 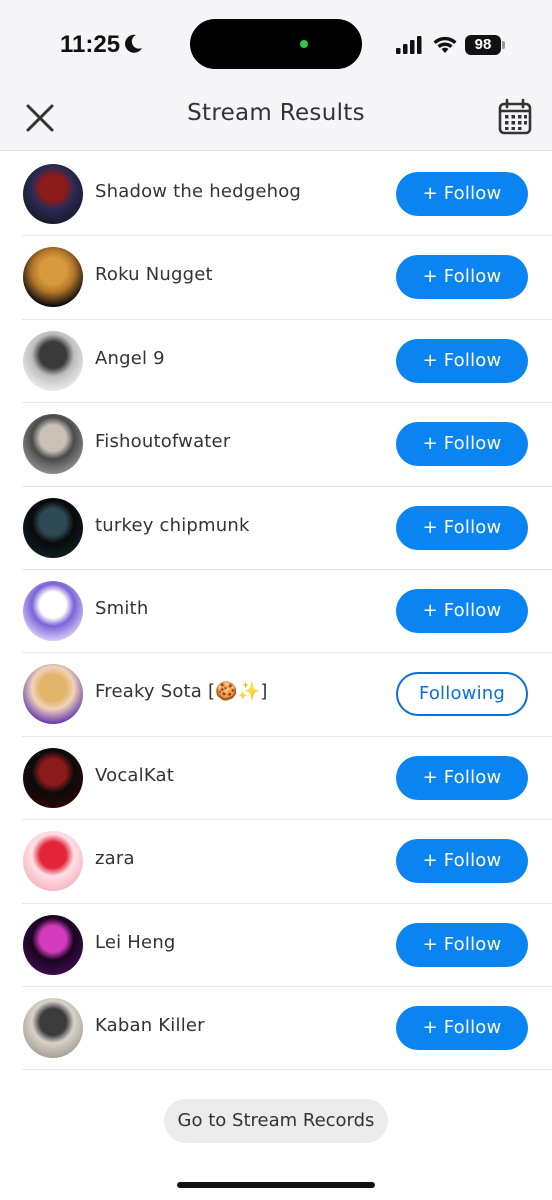 What do you see at coordinates (515, 117) in the screenshot?
I see `calendar-icon` at bounding box center [515, 117].